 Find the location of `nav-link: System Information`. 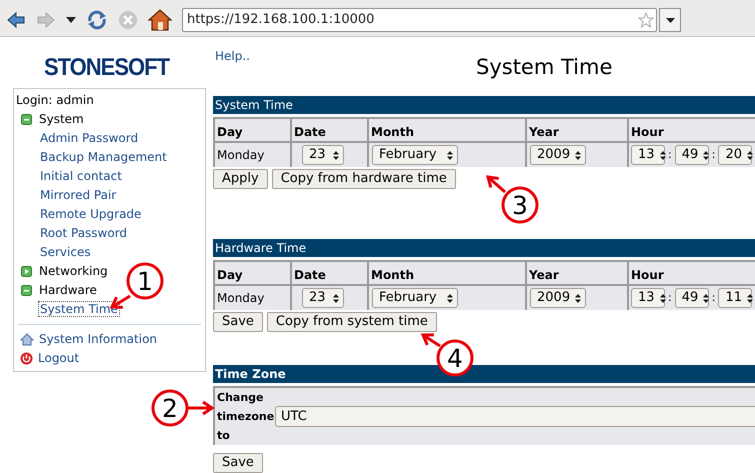

nav-link: System Information is located at coordinates (98, 339).